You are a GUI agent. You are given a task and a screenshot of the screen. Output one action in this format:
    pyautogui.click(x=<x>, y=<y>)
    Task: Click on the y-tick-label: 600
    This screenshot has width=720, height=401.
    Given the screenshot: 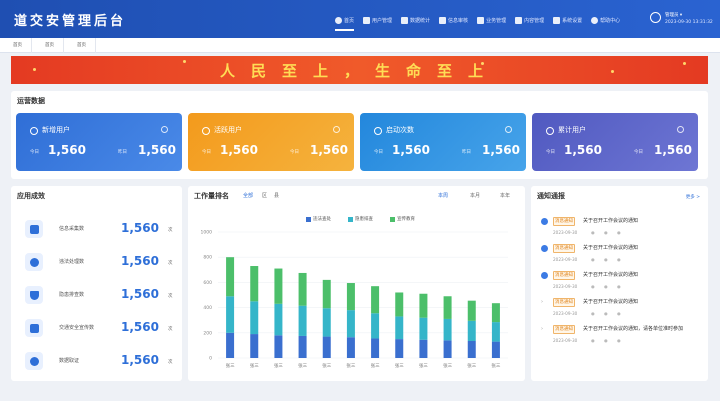 What is the action you would take?
    pyautogui.click(x=207, y=283)
    